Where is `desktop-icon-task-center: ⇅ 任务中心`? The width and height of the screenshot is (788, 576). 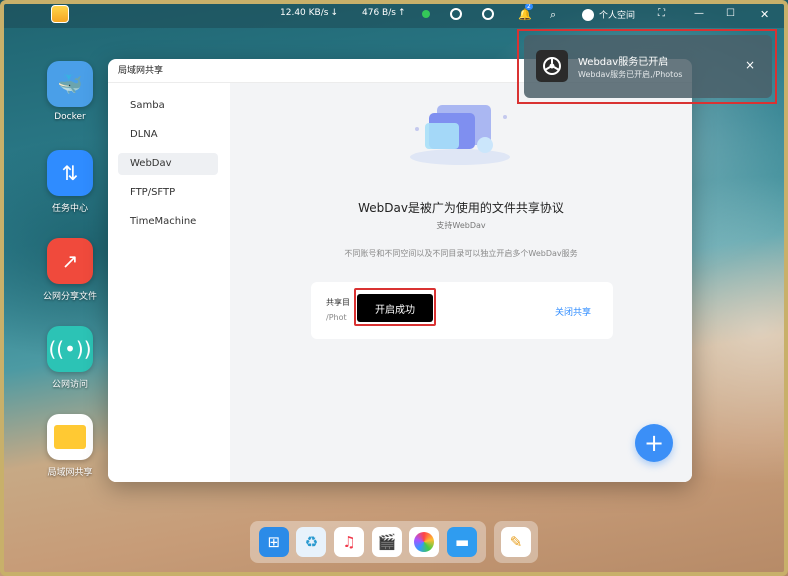
desktop-icon-task-center: ⇅ 任务中心 is located at coordinates (70, 182).